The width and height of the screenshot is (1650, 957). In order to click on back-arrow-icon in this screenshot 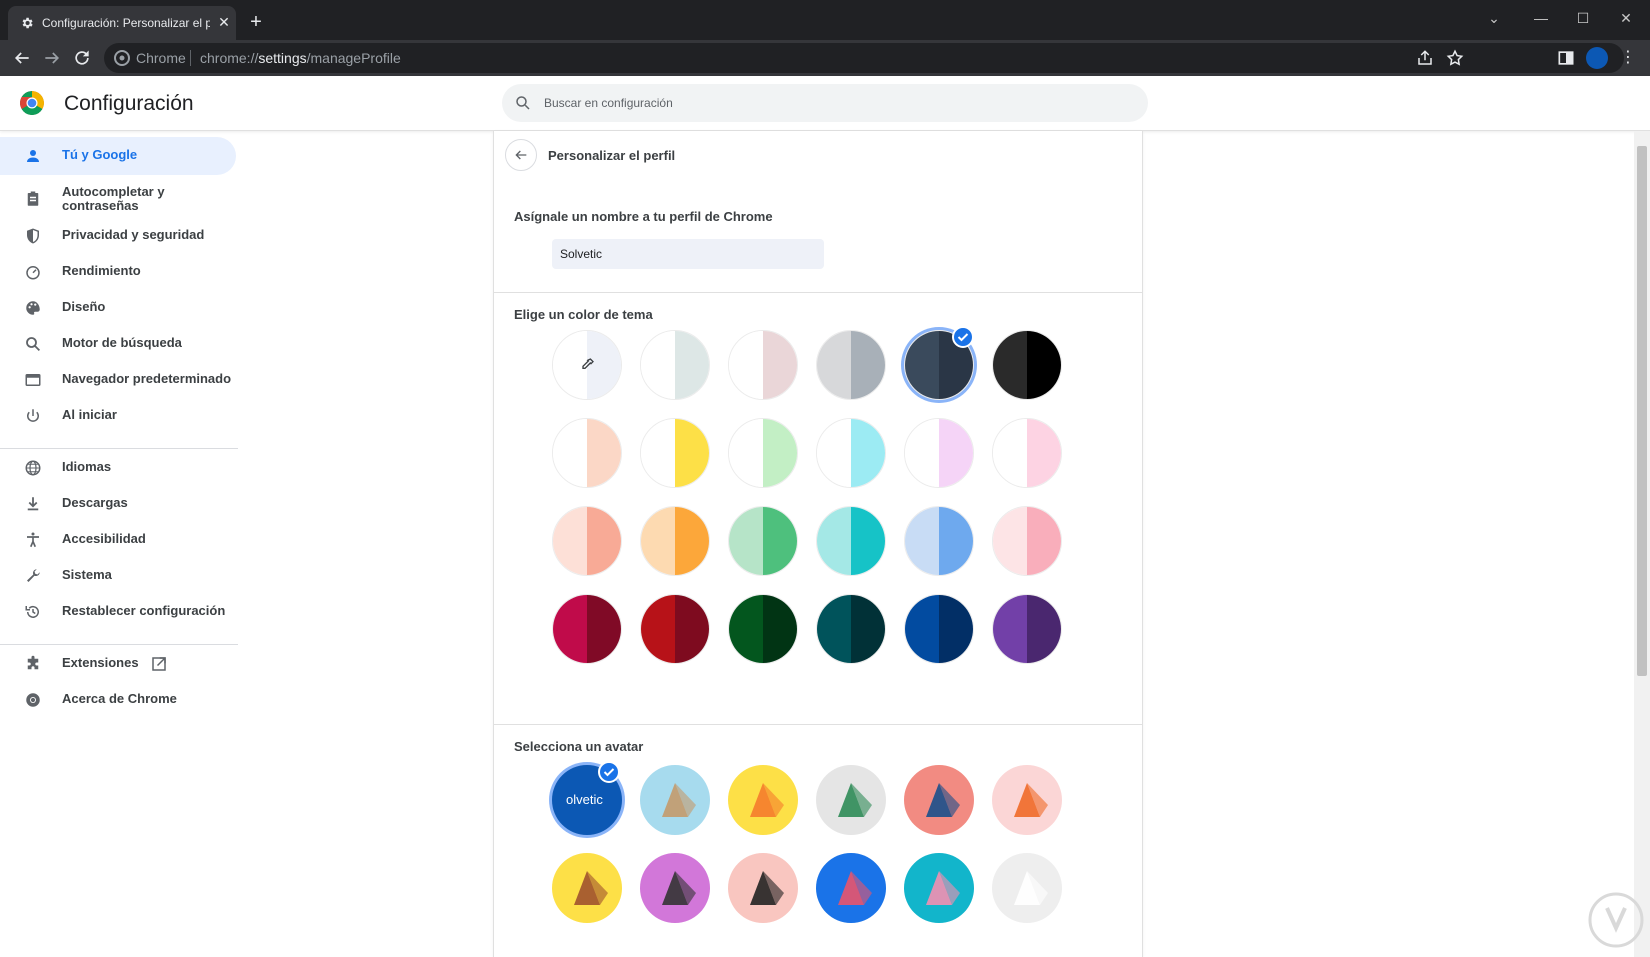, I will do `click(22, 58)`.